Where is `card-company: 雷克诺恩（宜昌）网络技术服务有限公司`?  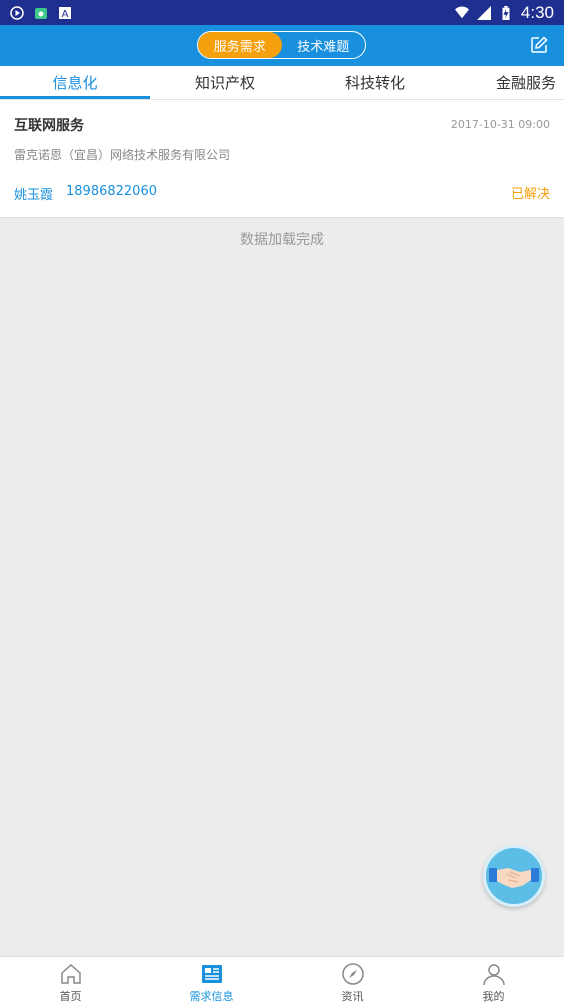
card-company: 雷克诺恩（宜昌）网络技术服务有限公司 is located at coordinates (122, 155).